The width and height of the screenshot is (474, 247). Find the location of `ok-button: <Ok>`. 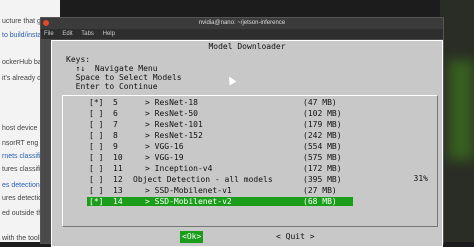

ok-button: <Ok> is located at coordinates (192, 237).